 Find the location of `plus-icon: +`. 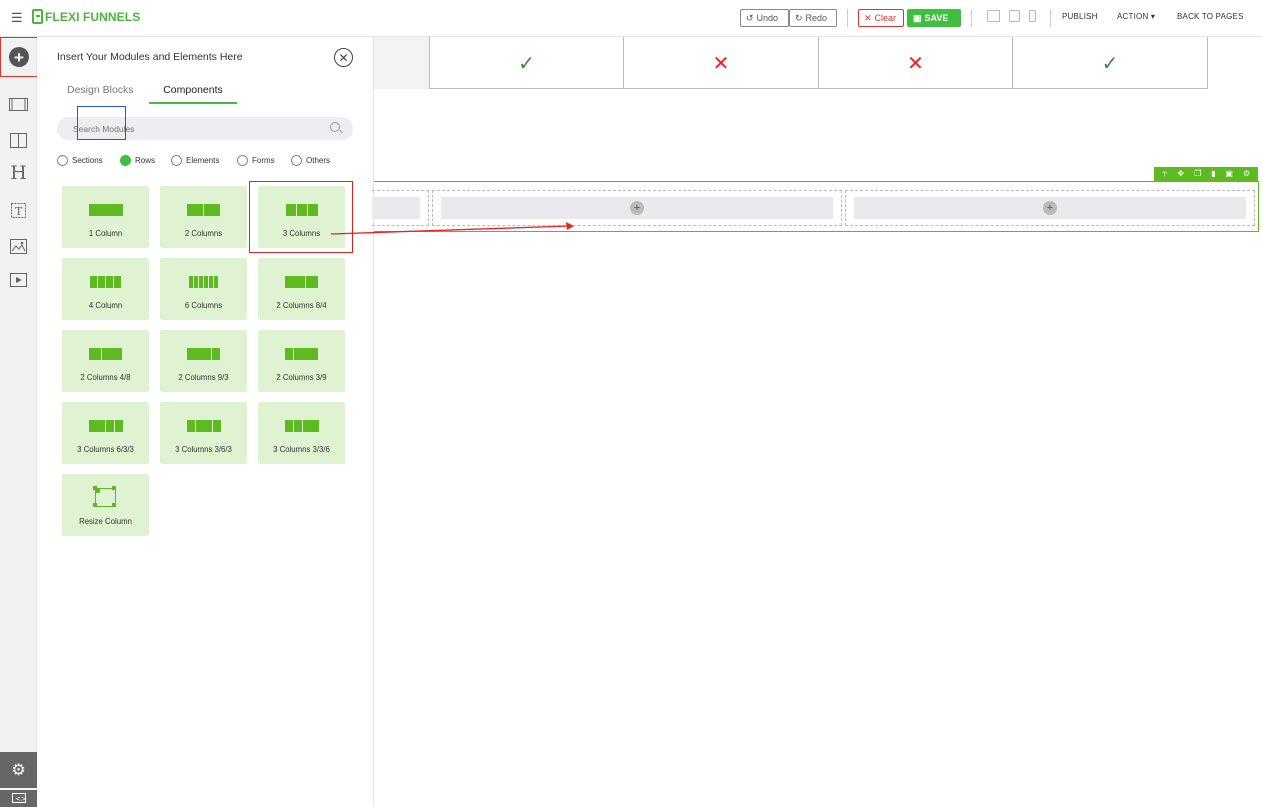

plus-icon: + is located at coordinates (19, 57).